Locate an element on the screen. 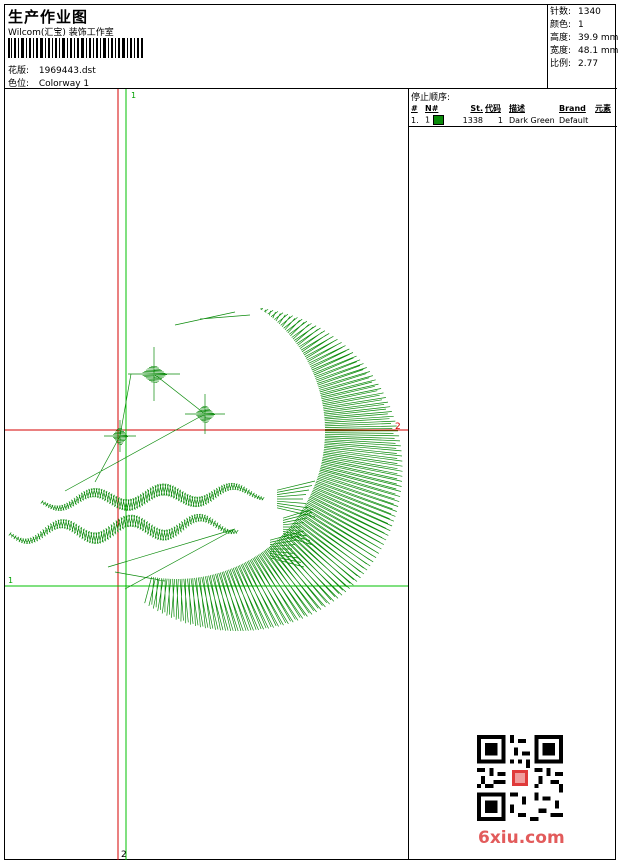 This screenshot has width=620, height=860. stat-stitch-count: 针数: 1340 is located at coordinates (583, 12).